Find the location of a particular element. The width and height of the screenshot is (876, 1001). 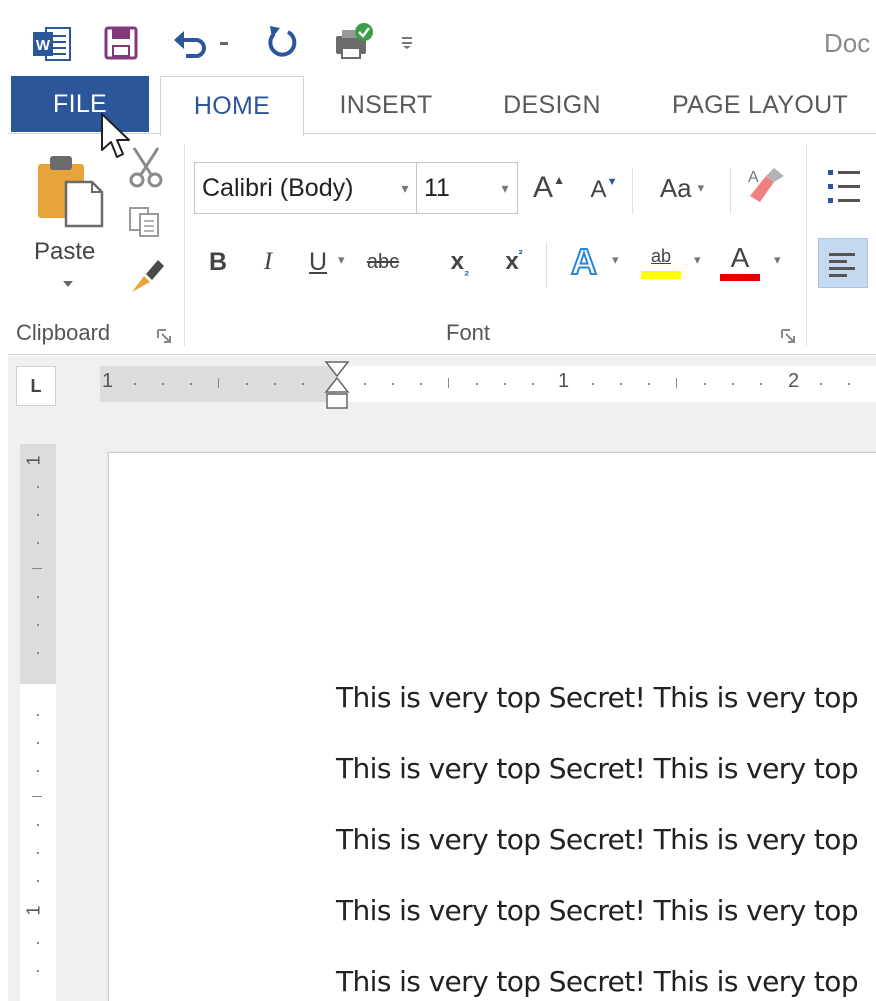

tab-page-layout: PAGE LAYOUT is located at coordinates (760, 105).